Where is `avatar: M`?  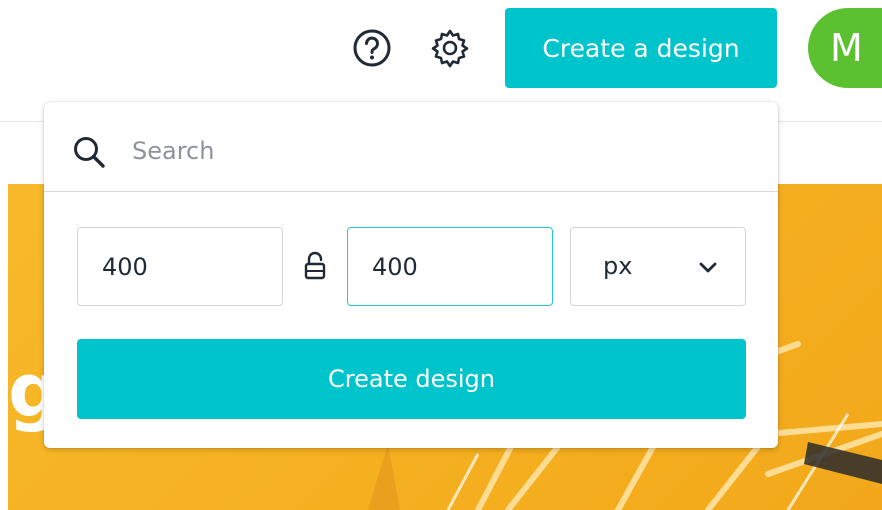
avatar: M is located at coordinates (845, 48).